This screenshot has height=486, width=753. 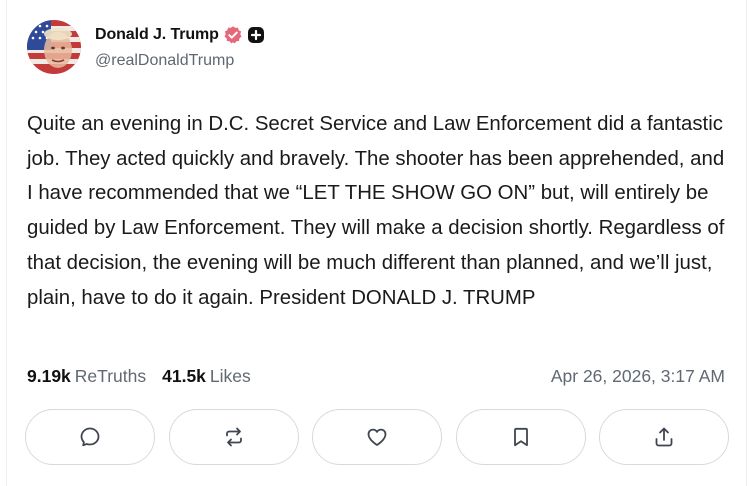 I want to click on share-icon, so click(x=664, y=437).